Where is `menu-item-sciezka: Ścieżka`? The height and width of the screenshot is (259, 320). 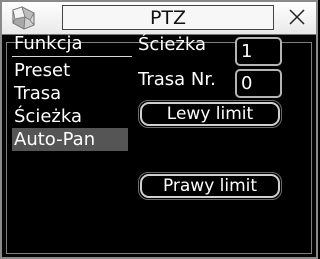 menu-item-sciezka: Ścieżka is located at coordinates (70, 116).